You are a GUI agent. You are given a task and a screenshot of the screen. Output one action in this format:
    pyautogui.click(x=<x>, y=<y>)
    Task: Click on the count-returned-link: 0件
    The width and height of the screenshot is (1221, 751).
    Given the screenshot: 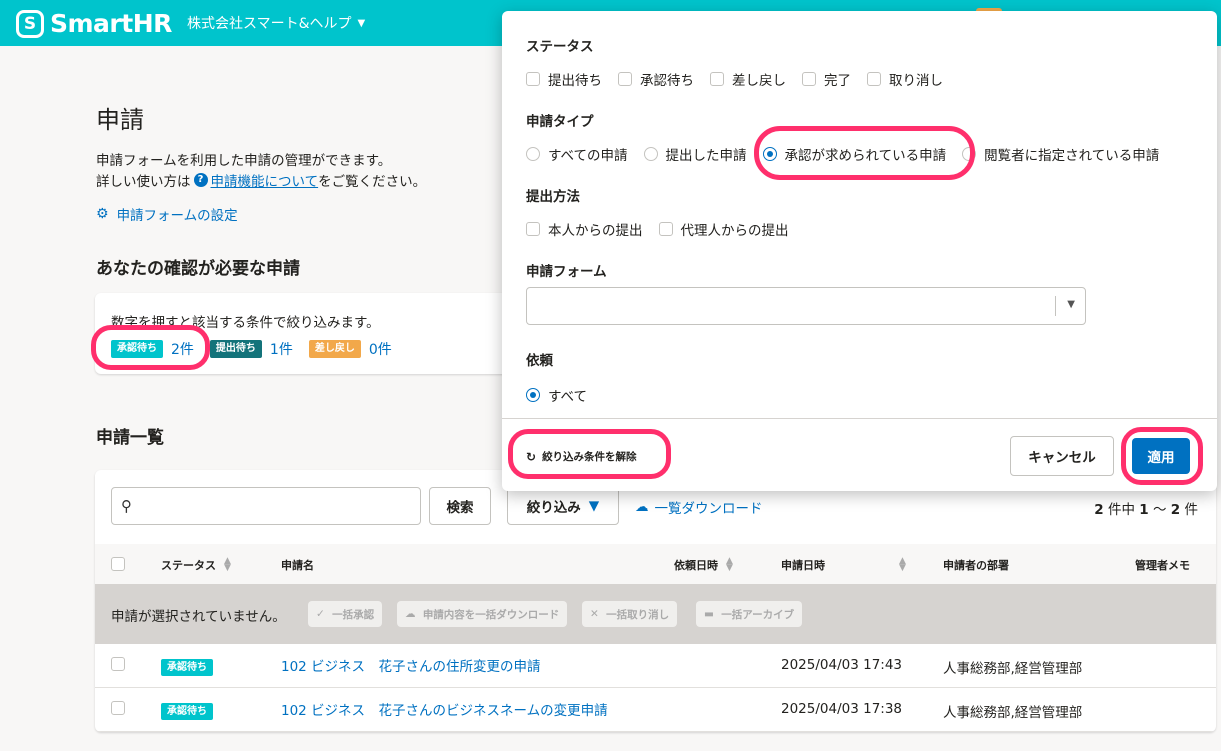 What is the action you would take?
    pyautogui.click(x=380, y=349)
    